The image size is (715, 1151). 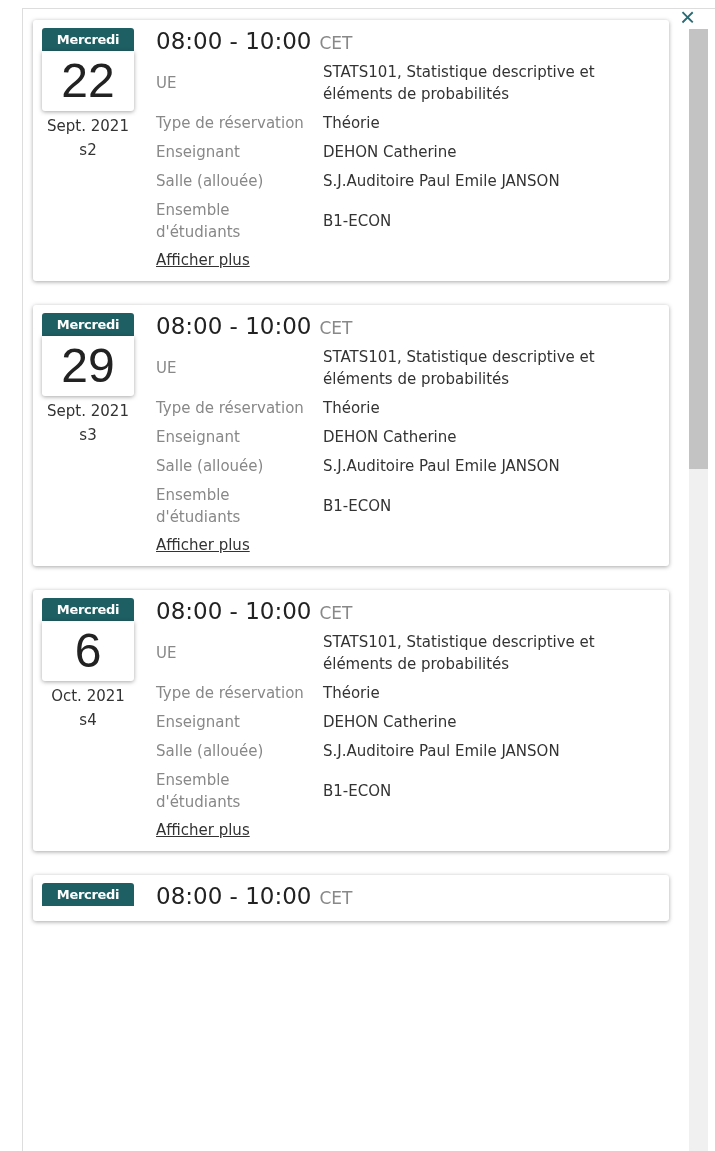 What do you see at coordinates (88, 651) in the screenshot?
I see `day-number: 6` at bounding box center [88, 651].